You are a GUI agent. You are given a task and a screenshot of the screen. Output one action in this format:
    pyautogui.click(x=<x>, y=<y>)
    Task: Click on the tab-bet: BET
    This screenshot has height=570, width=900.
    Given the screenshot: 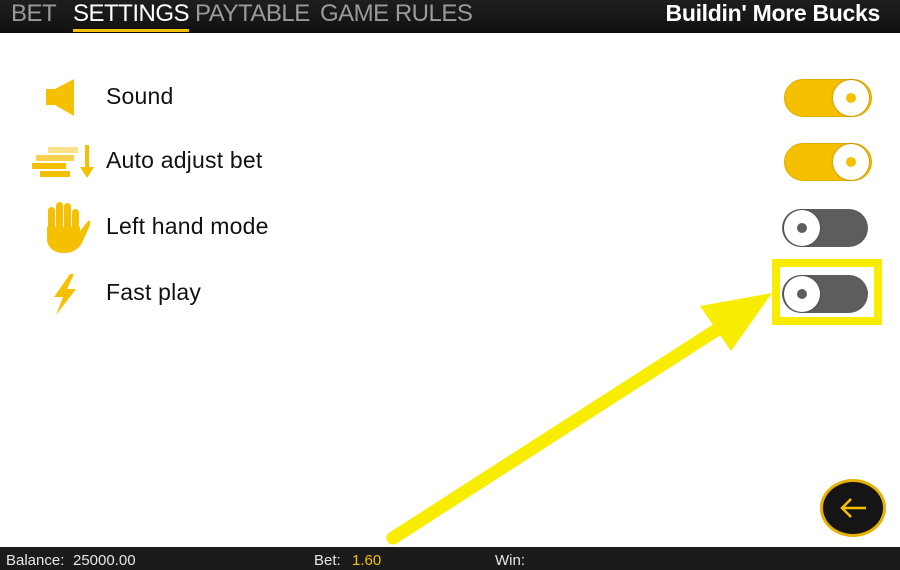 What is the action you would take?
    pyautogui.click(x=34, y=16)
    